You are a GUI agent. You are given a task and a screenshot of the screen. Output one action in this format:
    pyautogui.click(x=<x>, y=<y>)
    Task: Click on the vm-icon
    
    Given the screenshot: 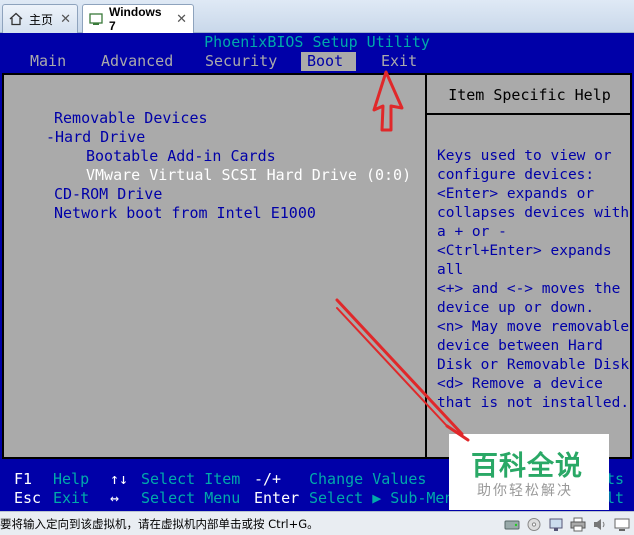 What is the action you would take?
    pyautogui.click(x=96, y=19)
    